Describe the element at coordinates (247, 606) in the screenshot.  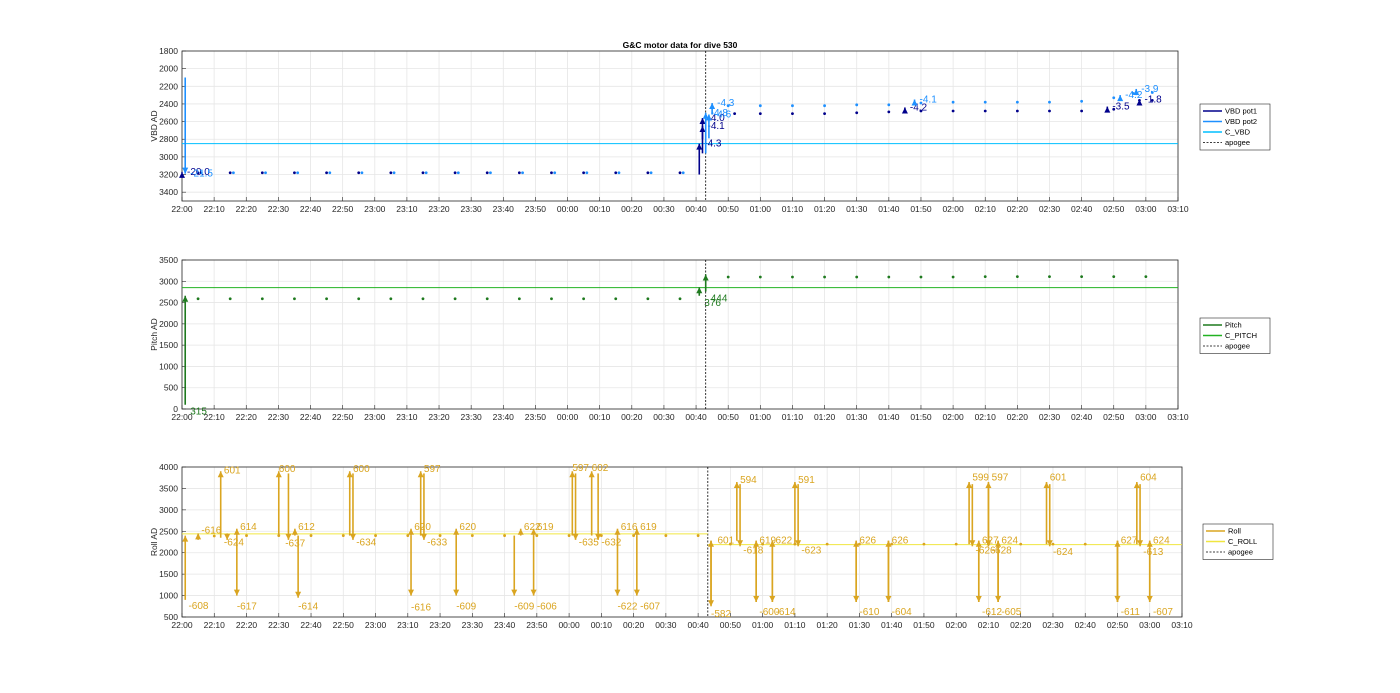
I see `arrow-label: -617` at that location.